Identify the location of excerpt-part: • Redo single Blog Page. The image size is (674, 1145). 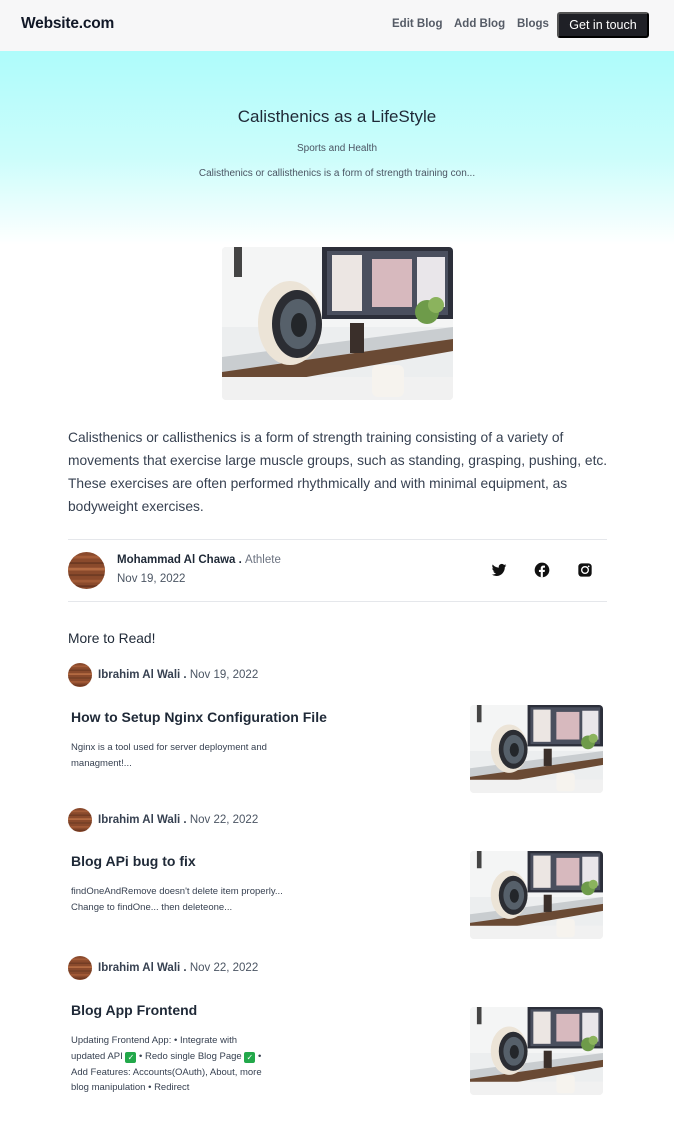
(190, 1056).